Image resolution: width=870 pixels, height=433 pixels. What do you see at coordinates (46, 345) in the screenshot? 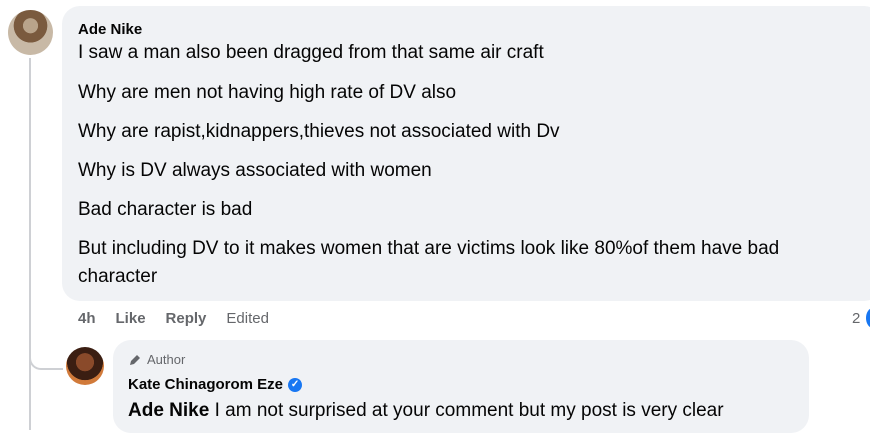
I see `reply-connector` at bounding box center [46, 345].